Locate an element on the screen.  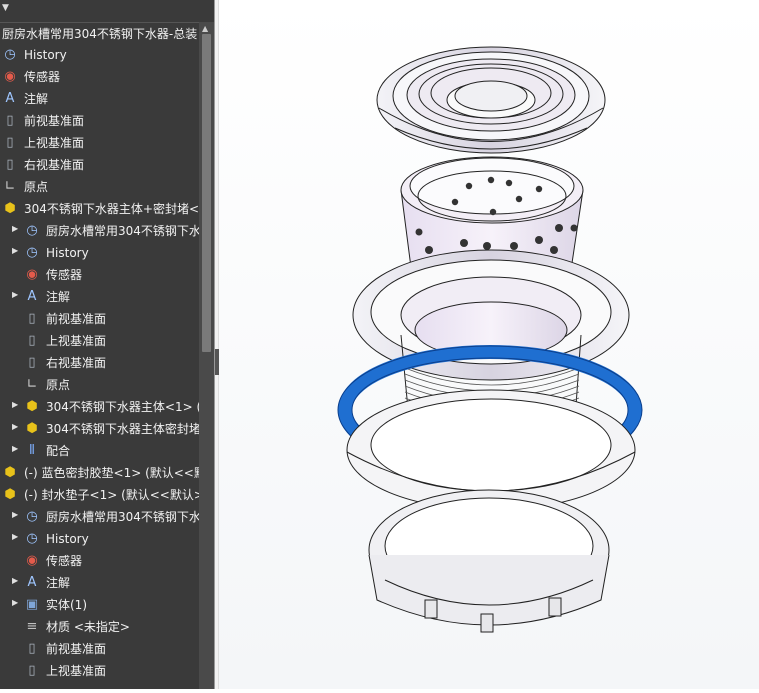
tree-item-label: 实体(1) is located at coordinates (66, 605).